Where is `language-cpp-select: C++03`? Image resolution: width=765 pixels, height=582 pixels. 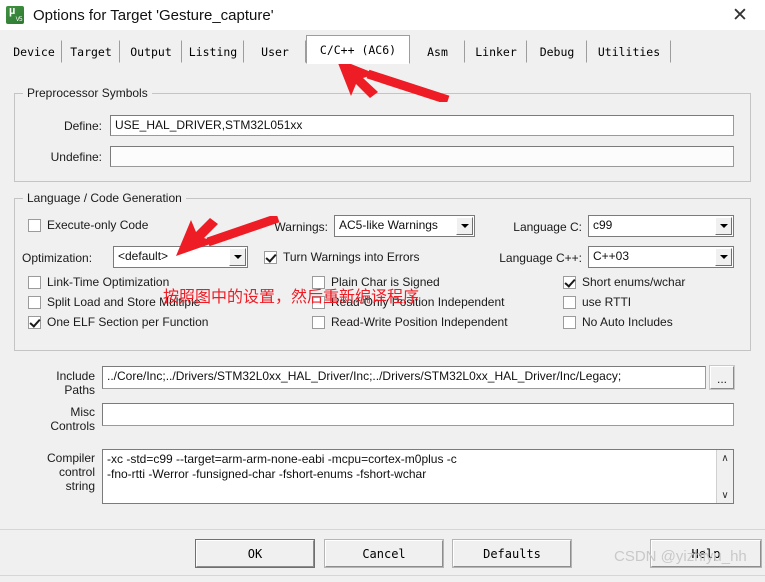 language-cpp-select: C++03 is located at coordinates (661, 257).